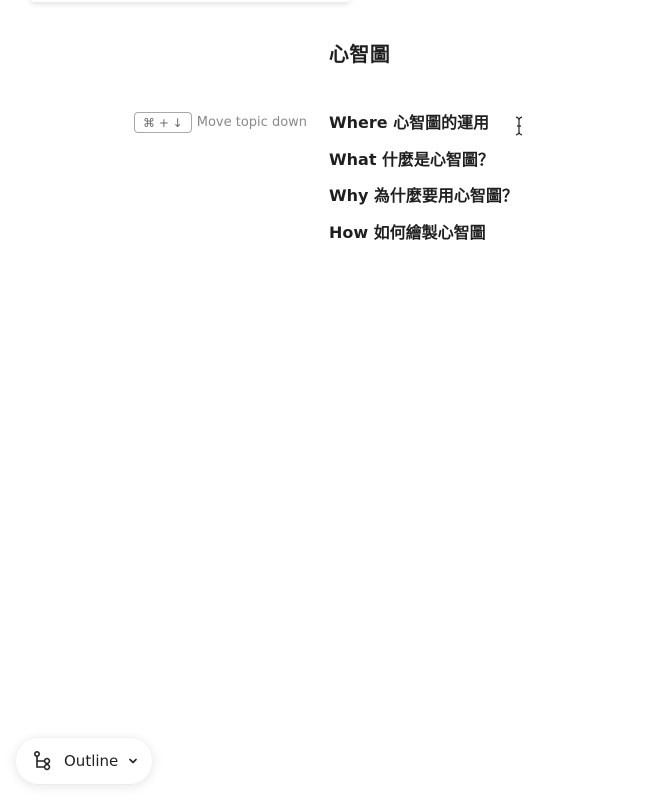  Describe the element at coordinates (42, 760) in the screenshot. I see `outline-tree-icon` at that location.